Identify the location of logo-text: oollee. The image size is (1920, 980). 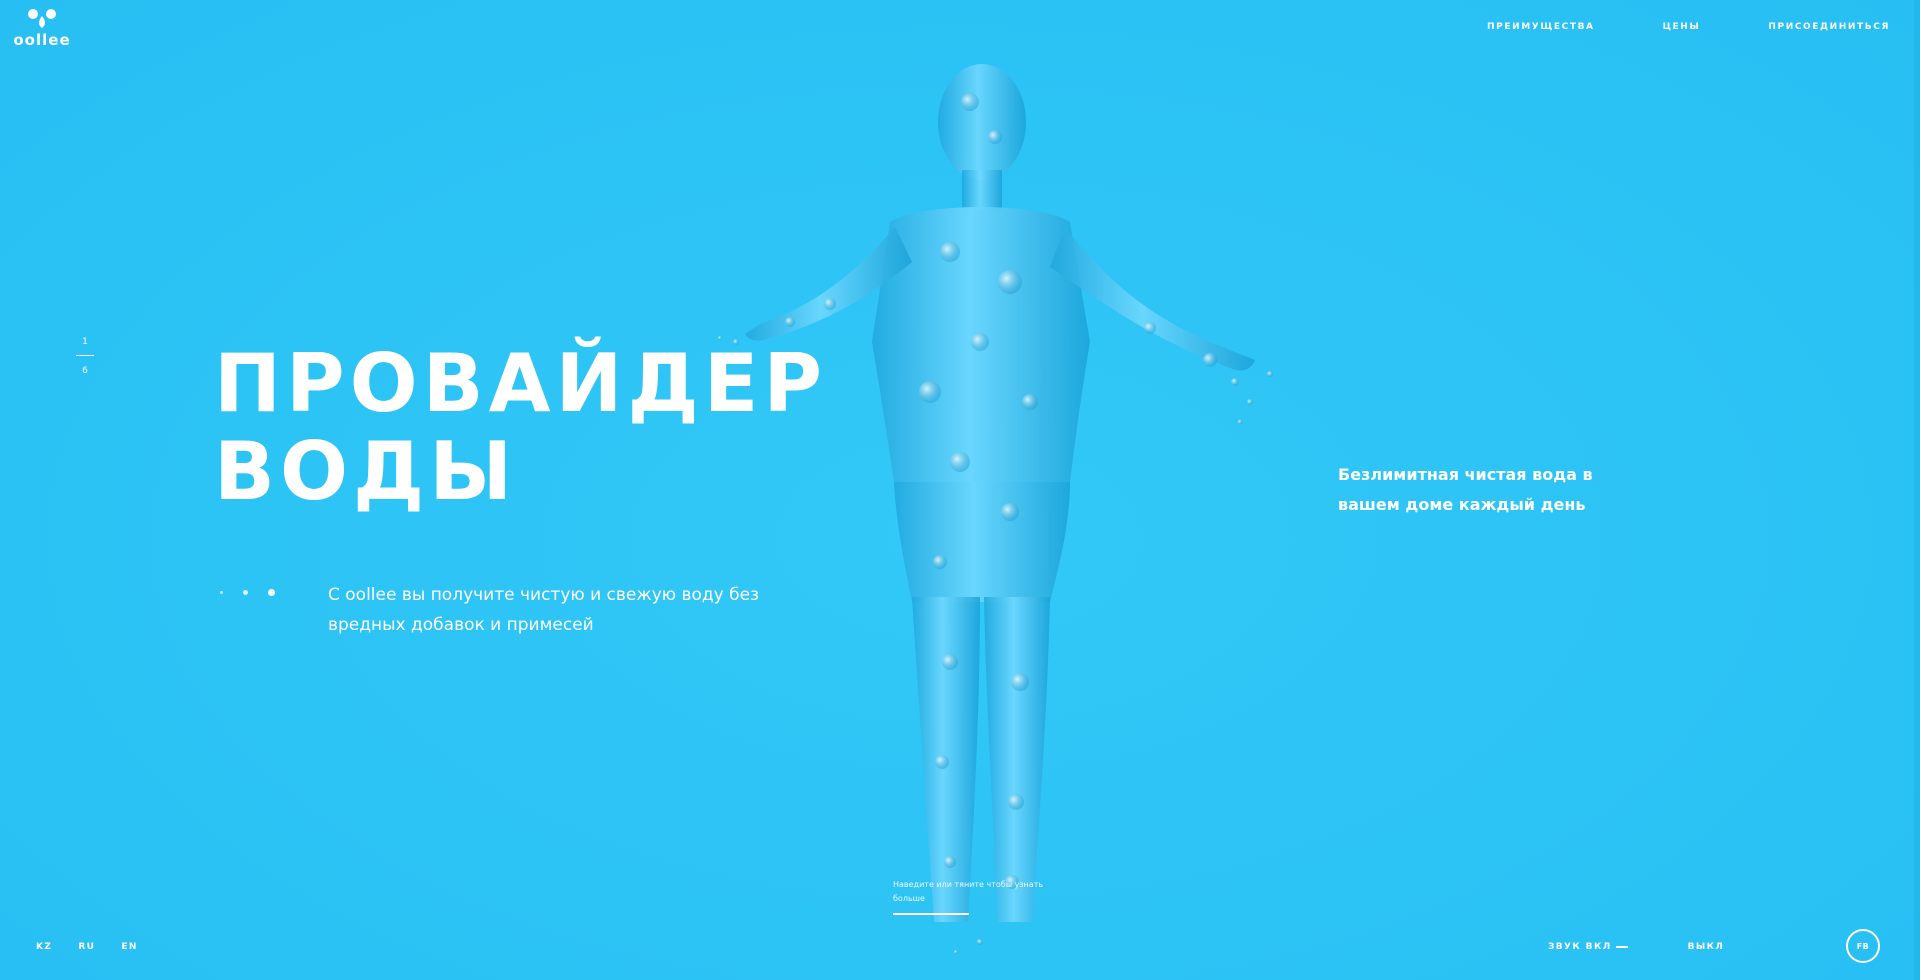
(42, 40).